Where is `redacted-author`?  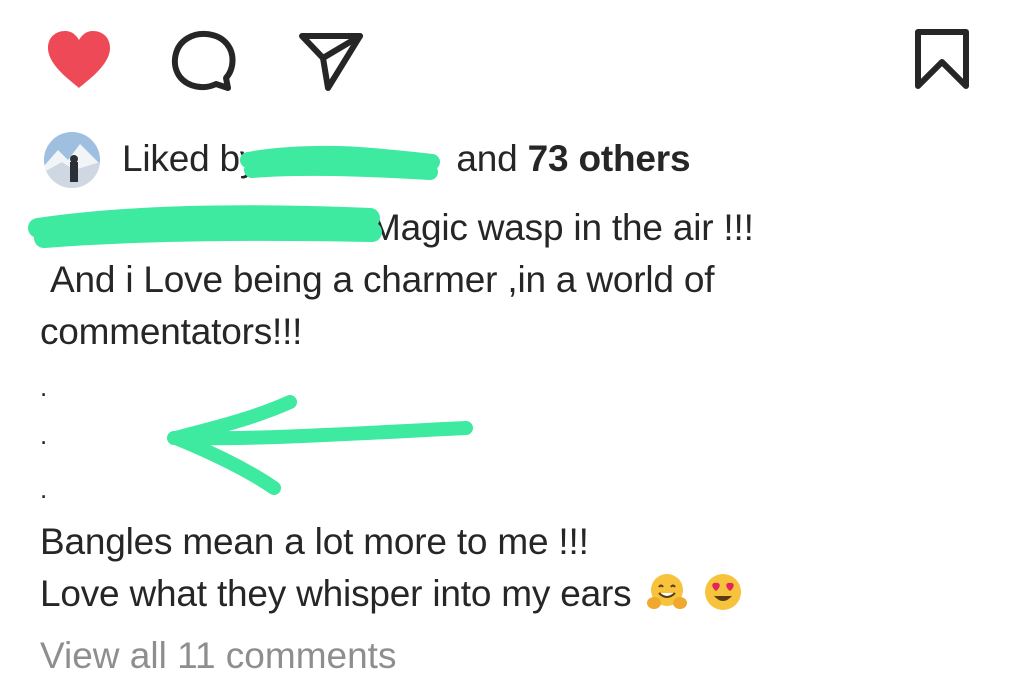
redacted-author is located at coordinates (205, 225).